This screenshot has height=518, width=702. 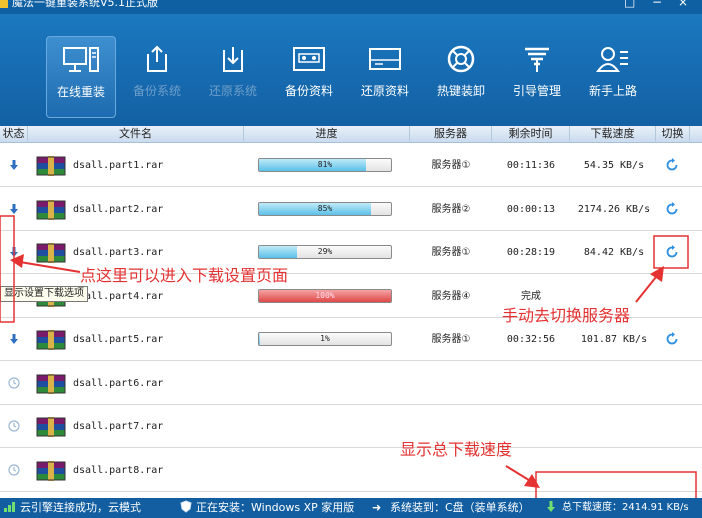 What do you see at coordinates (531, 252) in the screenshot?
I see `remaining-time: 00:28:19` at bounding box center [531, 252].